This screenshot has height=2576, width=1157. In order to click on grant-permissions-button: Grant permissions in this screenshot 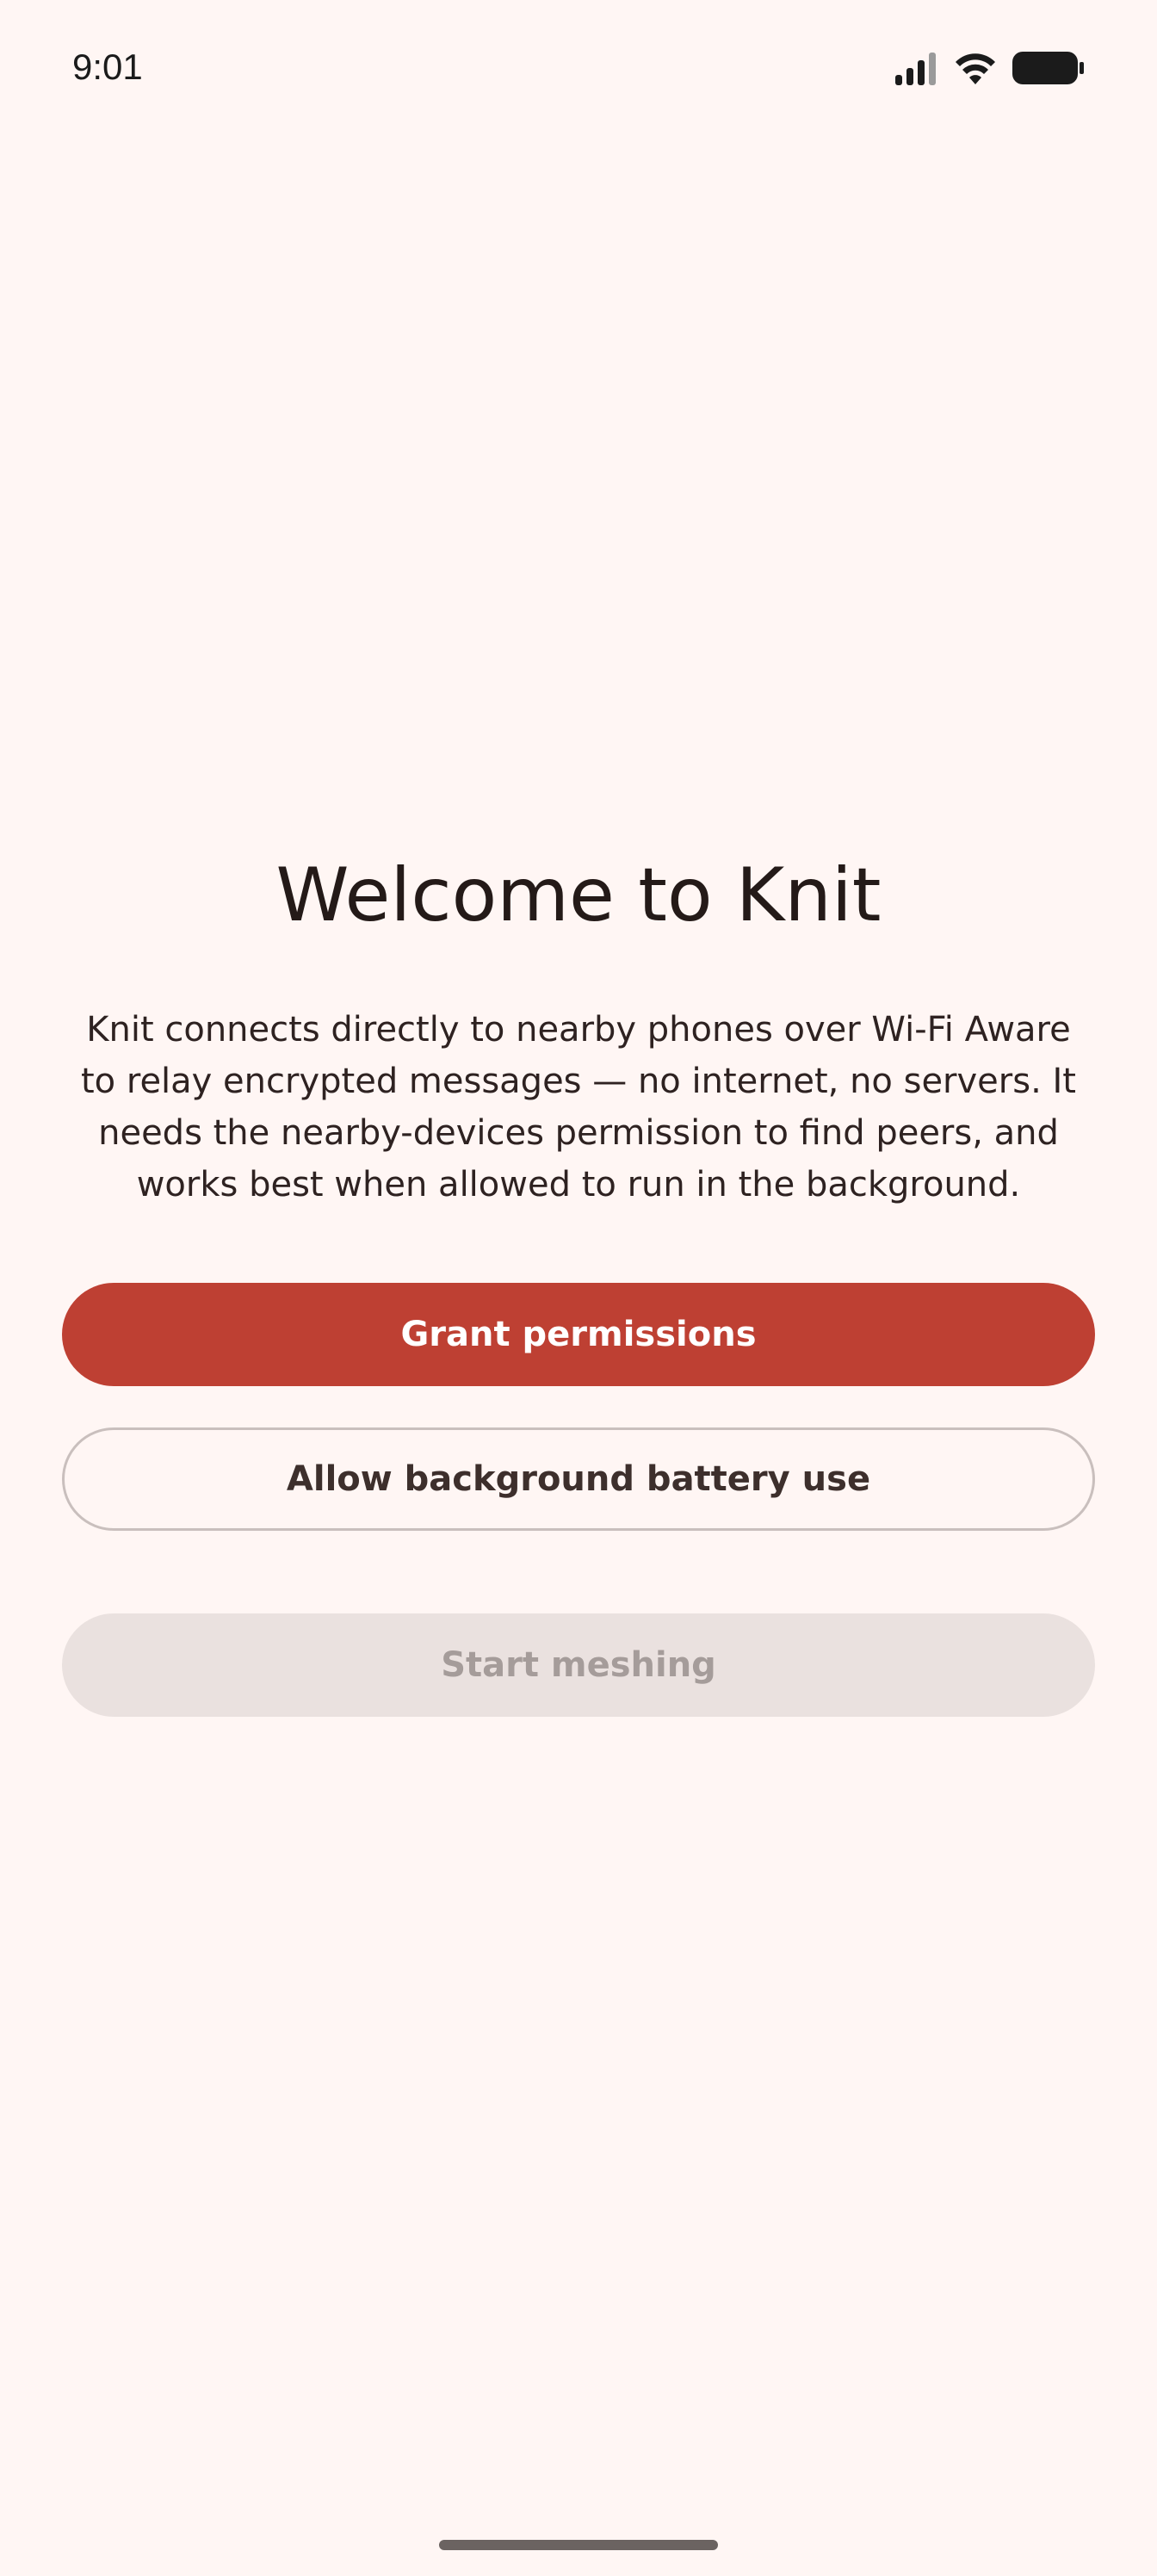, I will do `click(579, 1334)`.